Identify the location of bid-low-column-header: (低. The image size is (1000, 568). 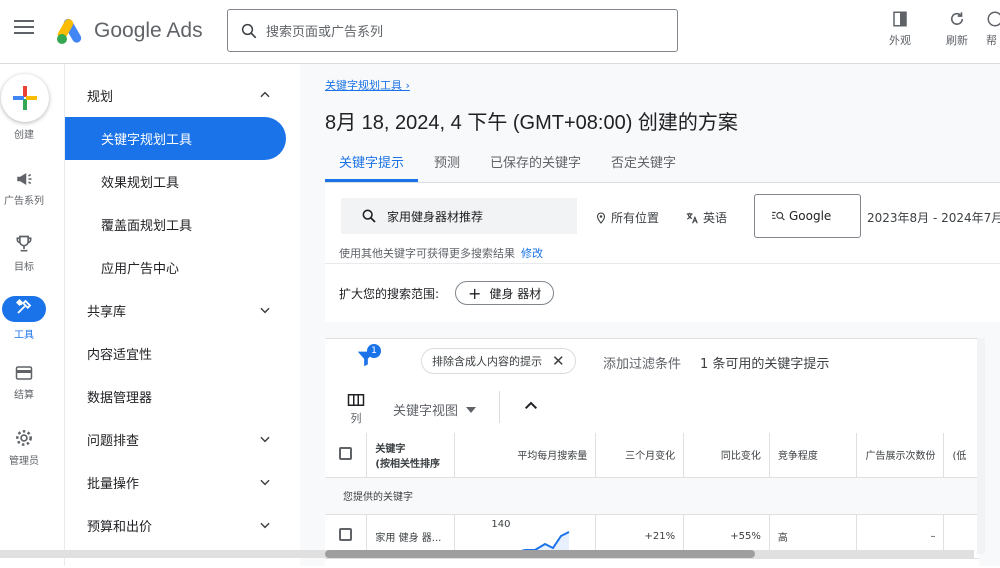
(961, 455).